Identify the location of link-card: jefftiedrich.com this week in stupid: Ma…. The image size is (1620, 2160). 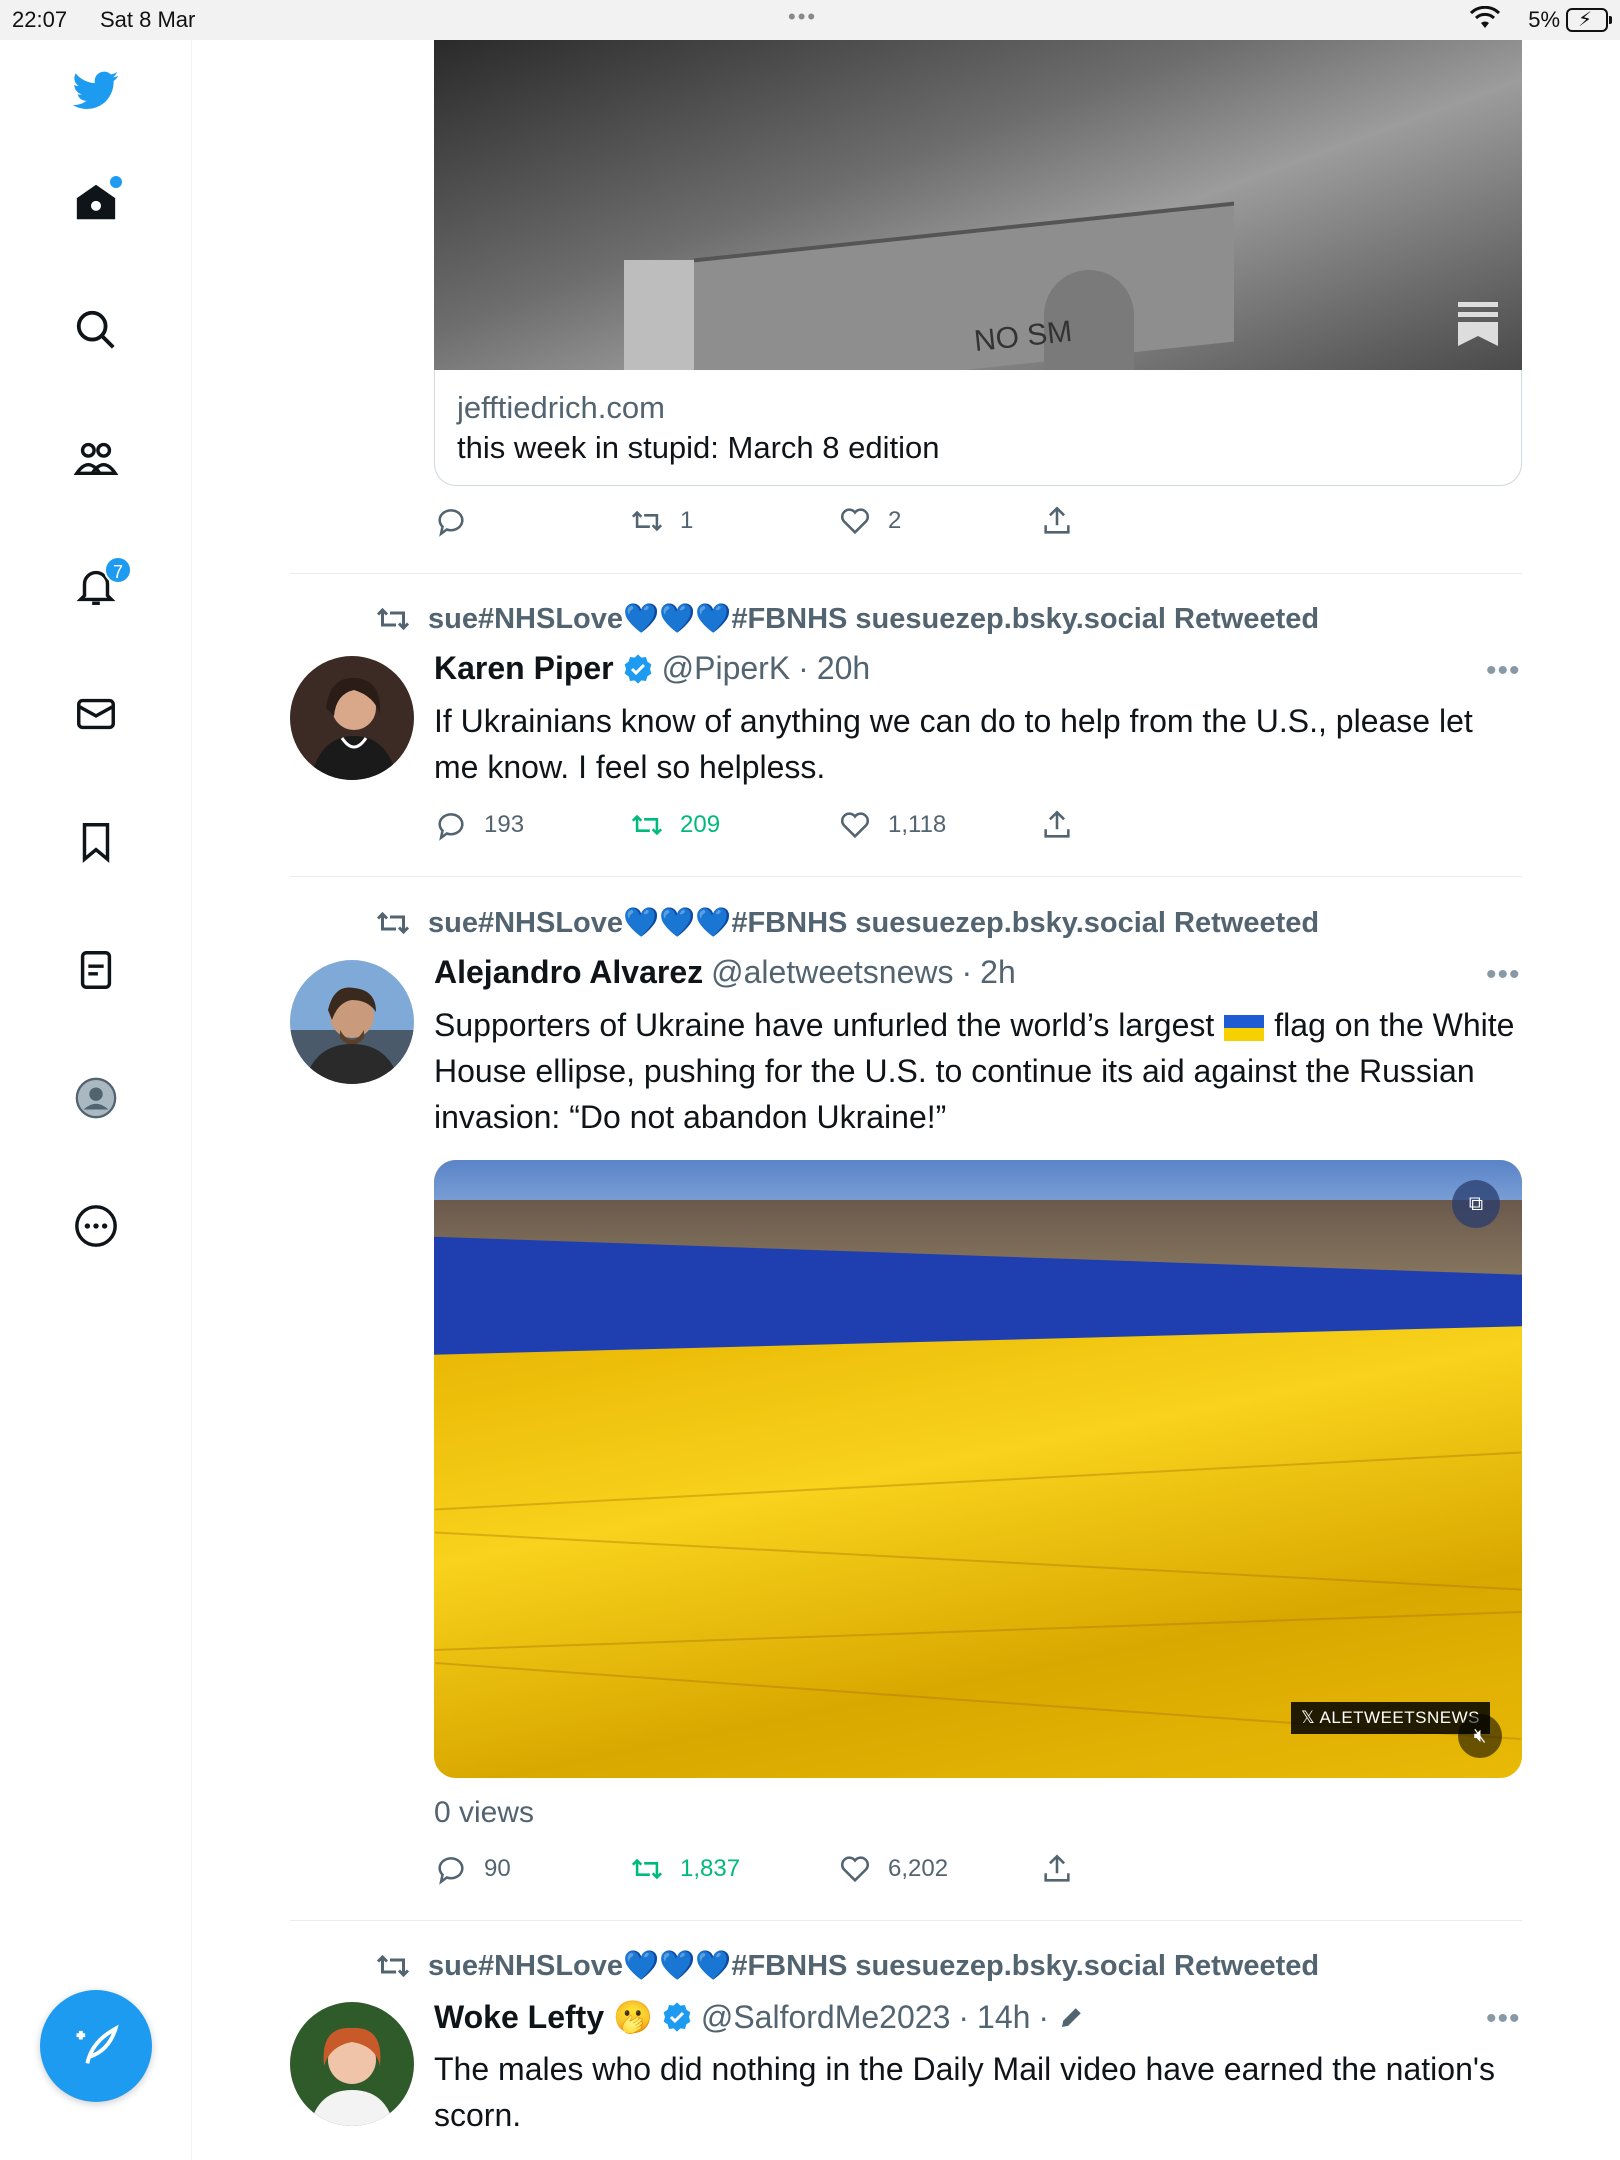
(978, 428).